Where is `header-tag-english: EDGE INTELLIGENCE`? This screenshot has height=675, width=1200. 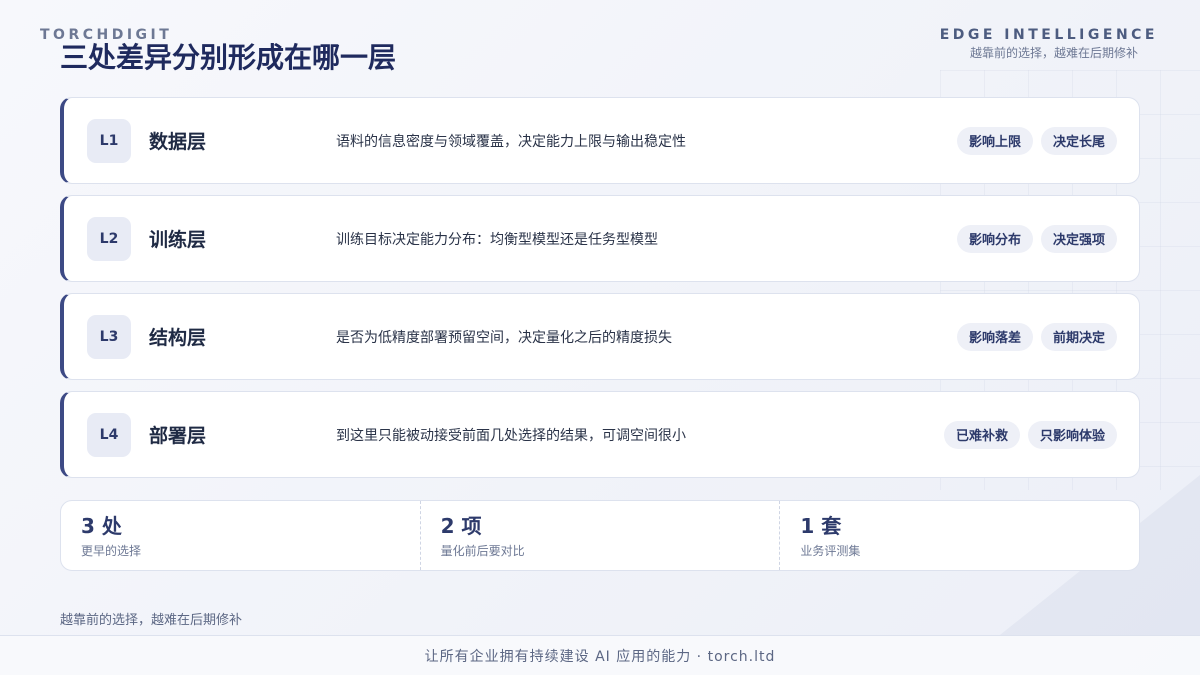
header-tag-english: EDGE INTELLIGENCE is located at coordinates (1048, 35).